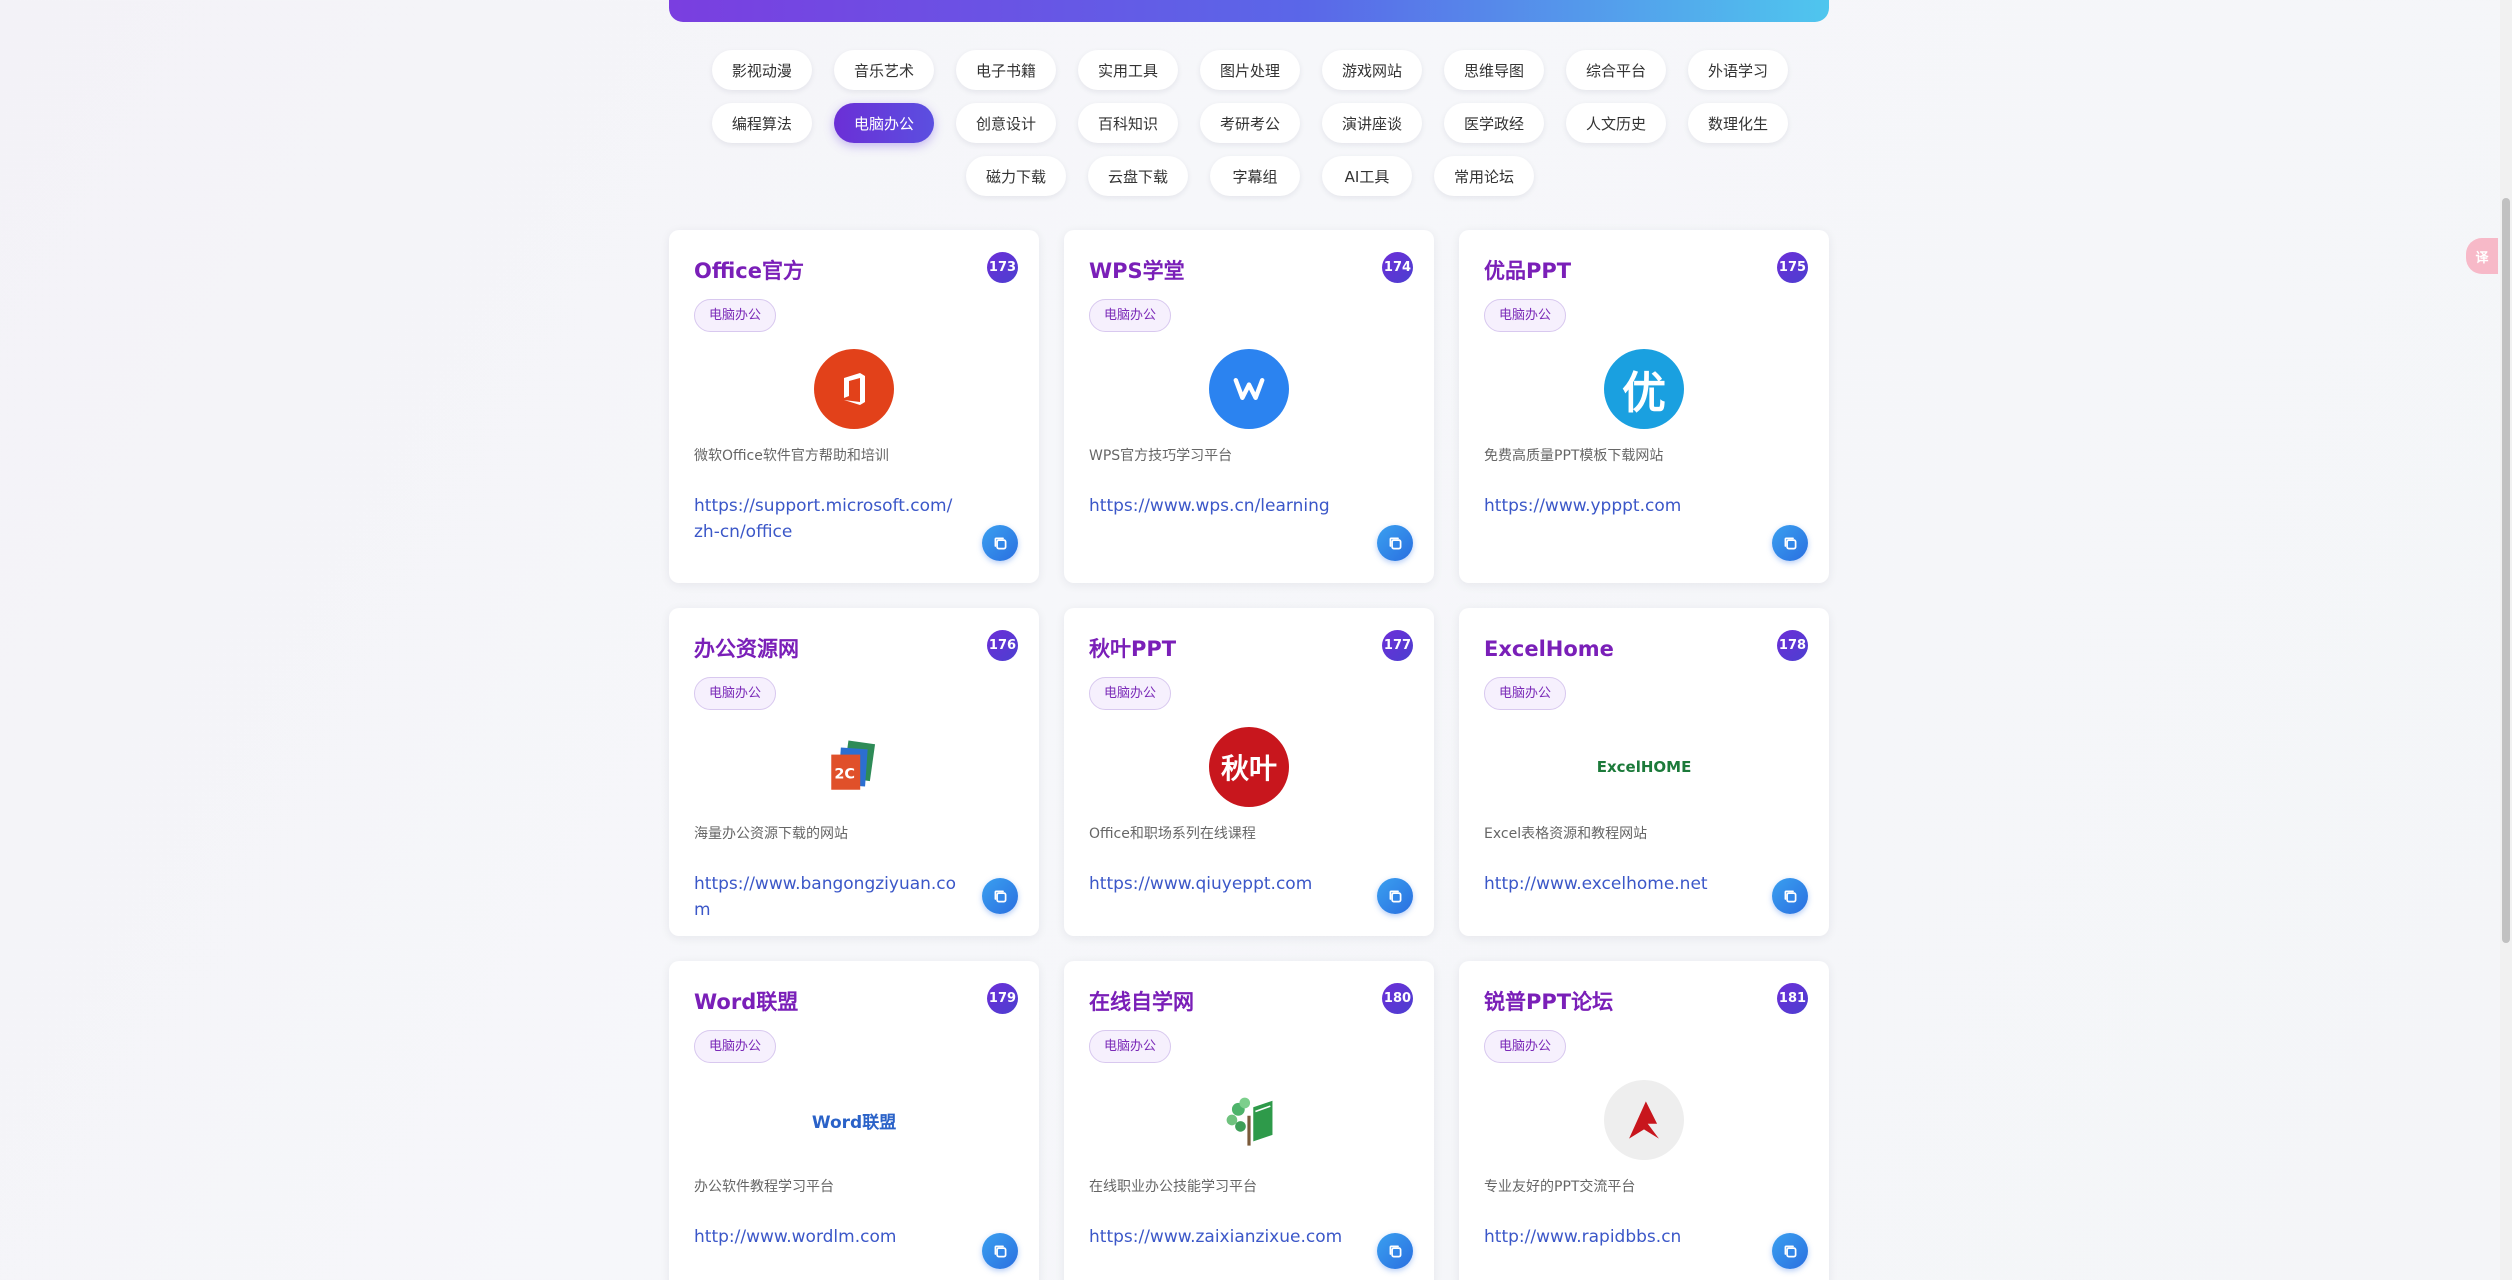  What do you see at coordinates (1249, 70) in the screenshot?
I see `category-chip: 图片处理` at bounding box center [1249, 70].